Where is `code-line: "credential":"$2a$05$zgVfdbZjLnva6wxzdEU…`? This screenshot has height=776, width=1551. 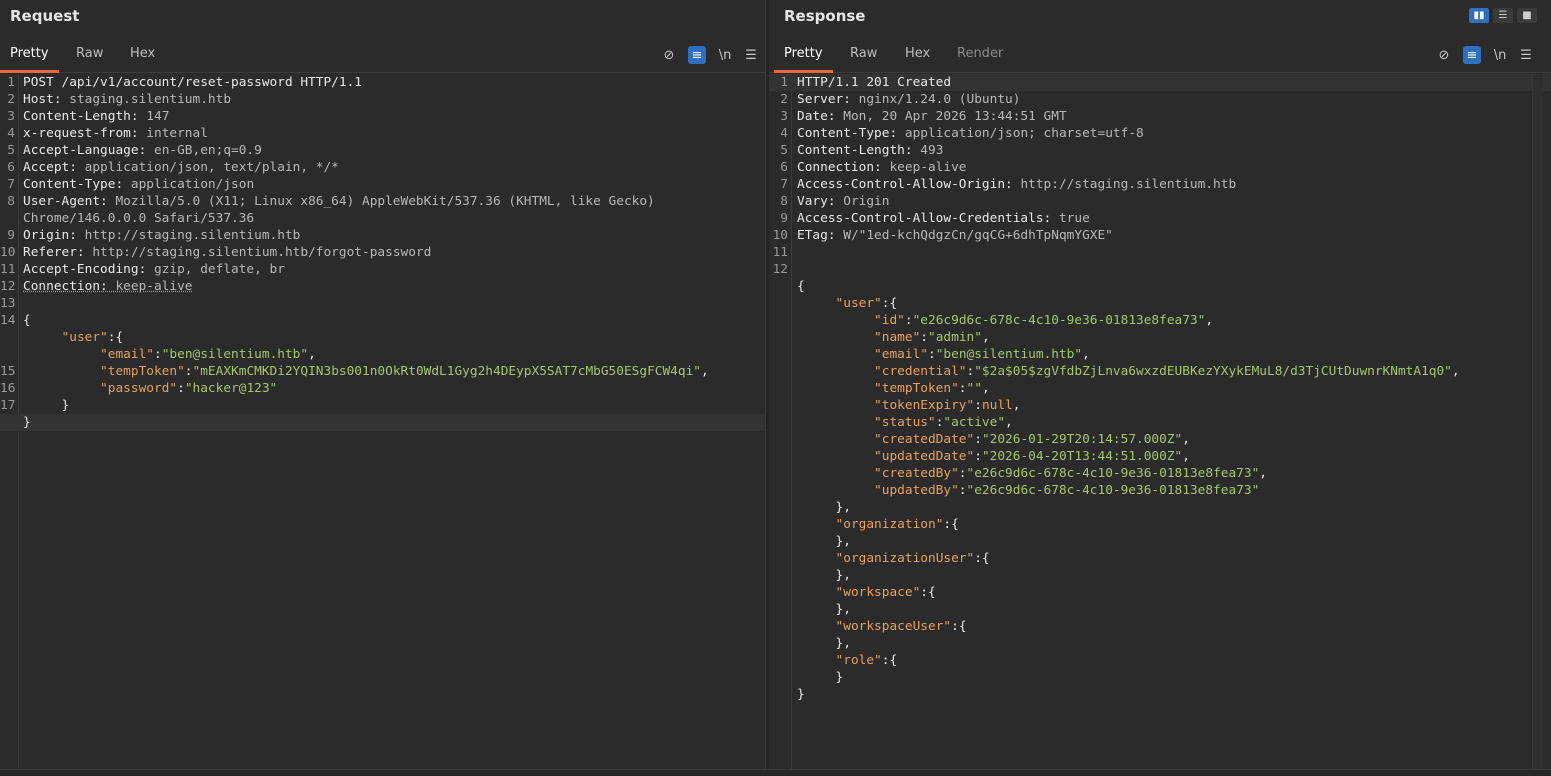
code-line: "credential":"$2a$05$zgVfdbZjLnva6wxzdEU… is located at coordinates (1160, 371).